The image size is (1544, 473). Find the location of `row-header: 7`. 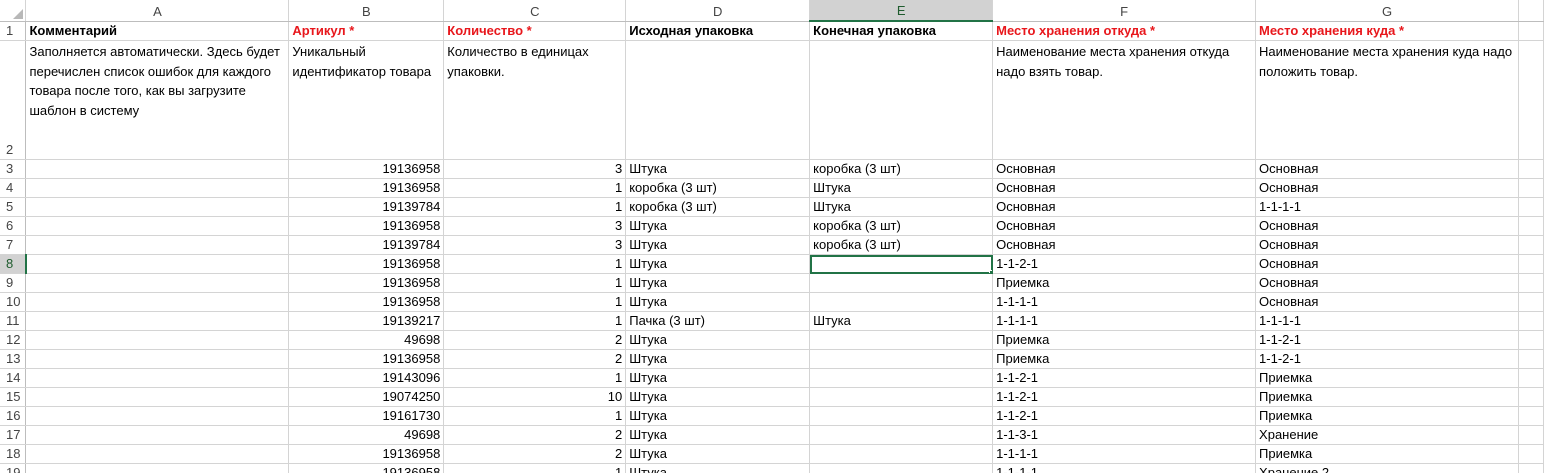

row-header: 7 is located at coordinates (13, 245).